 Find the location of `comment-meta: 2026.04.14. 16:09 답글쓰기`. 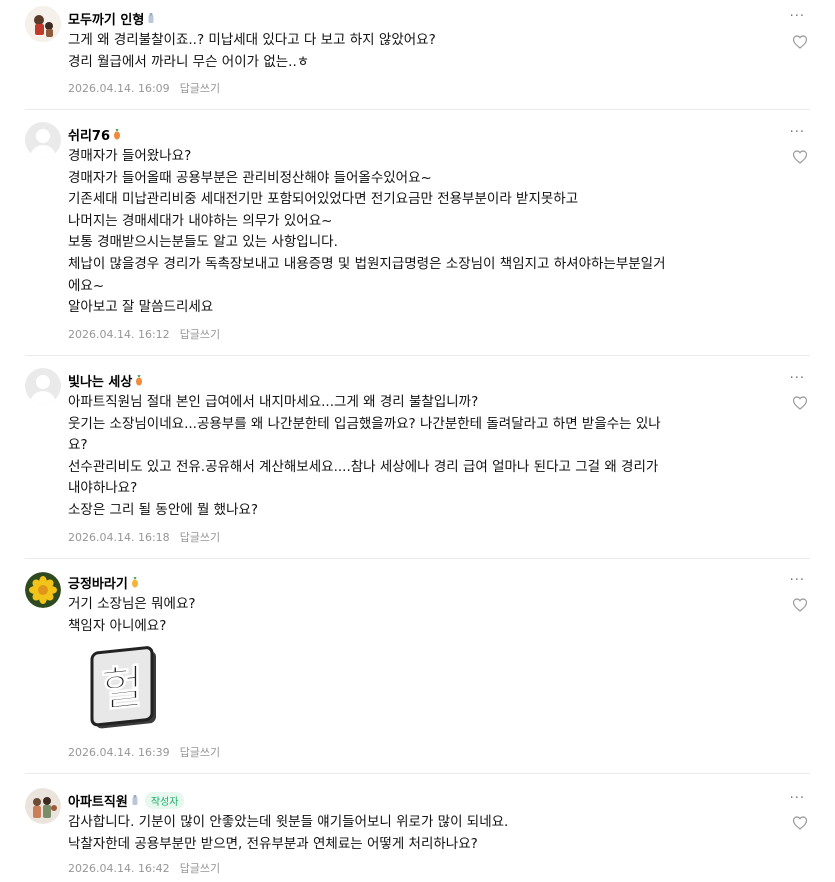

comment-meta: 2026.04.14. 16:09 답글쓰기 is located at coordinates (144, 88).